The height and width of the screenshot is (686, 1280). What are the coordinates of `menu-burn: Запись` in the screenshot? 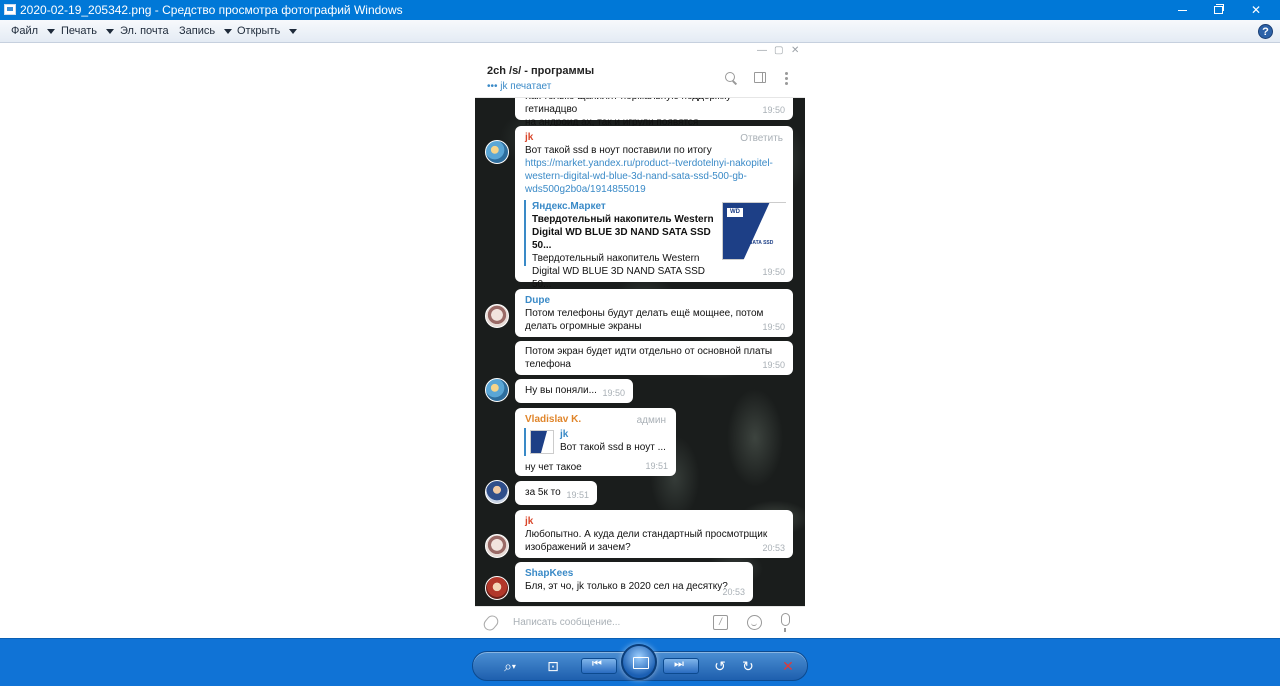 It's located at (206, 31).